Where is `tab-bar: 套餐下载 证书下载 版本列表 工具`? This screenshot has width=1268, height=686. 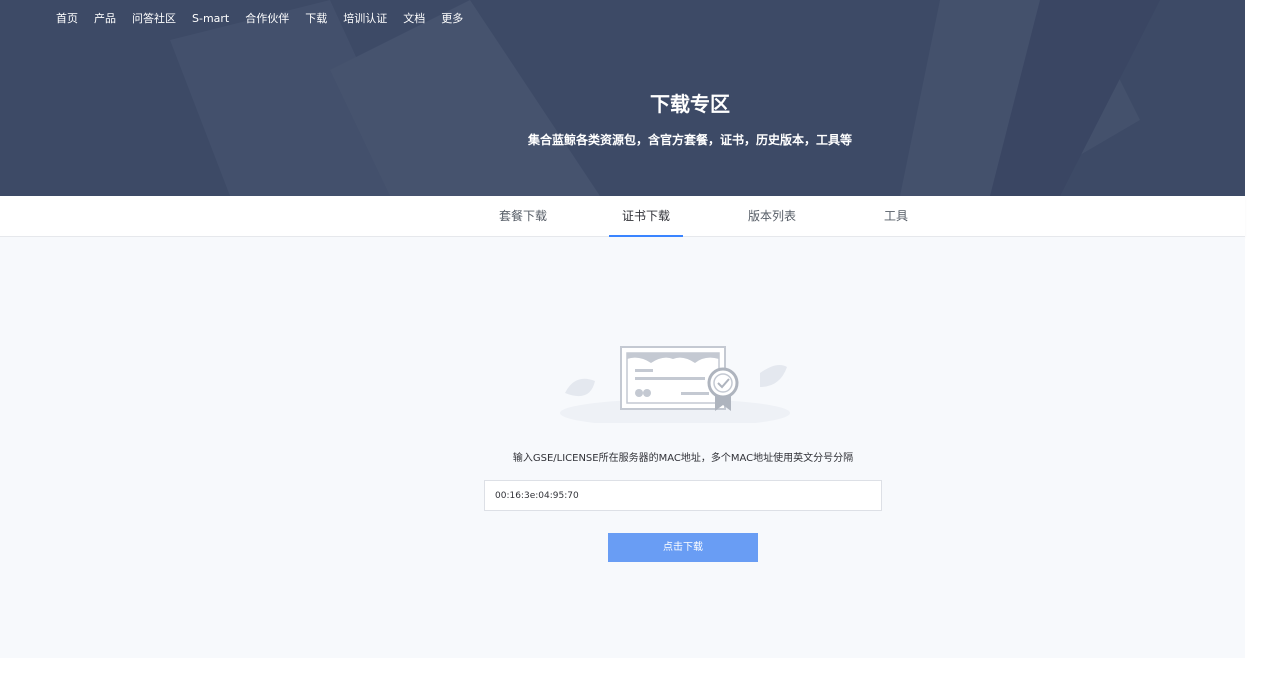 tab-bar: 套餐下载 证书下载 版本列表 工具 is located at coordinates (622, 216).